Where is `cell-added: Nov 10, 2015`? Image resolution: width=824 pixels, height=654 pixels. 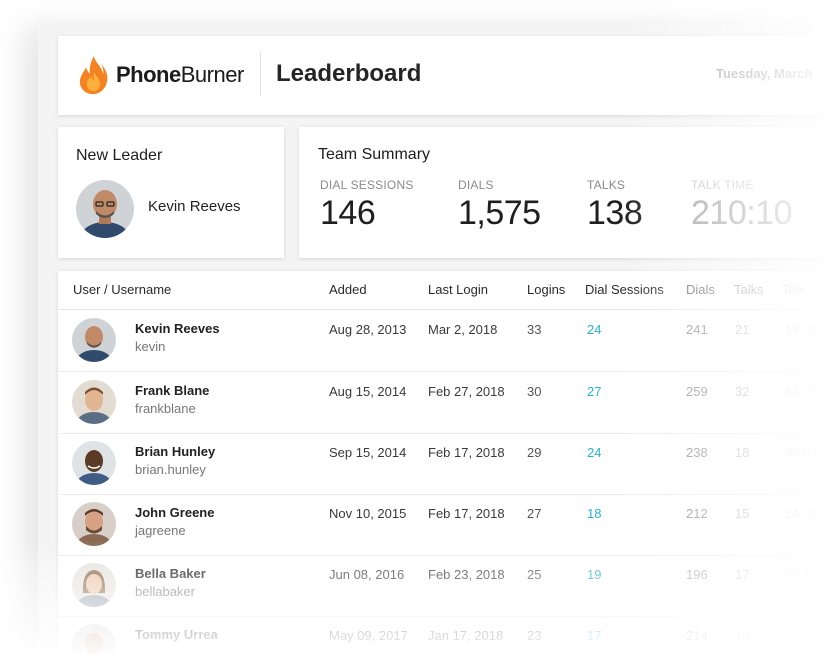
cell-added: Nov 10, 2015 is located at coordinates (368, 513).